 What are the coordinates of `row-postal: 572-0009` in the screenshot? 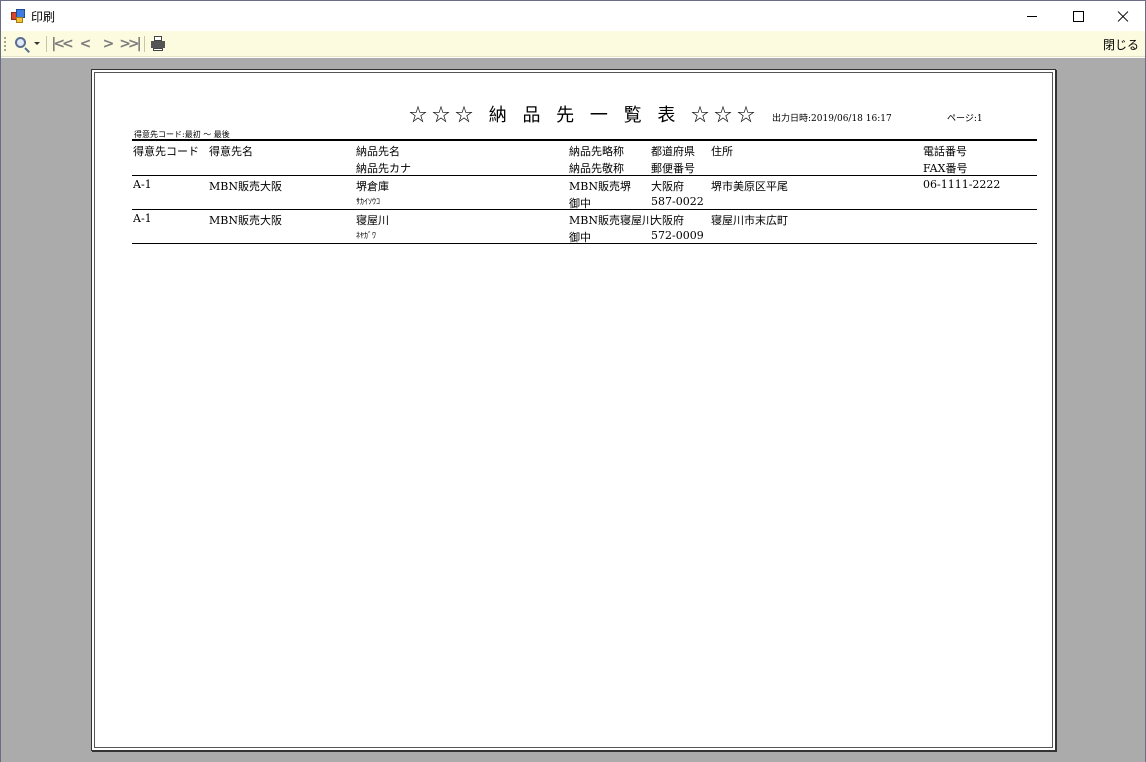 It's located at (677, 235).